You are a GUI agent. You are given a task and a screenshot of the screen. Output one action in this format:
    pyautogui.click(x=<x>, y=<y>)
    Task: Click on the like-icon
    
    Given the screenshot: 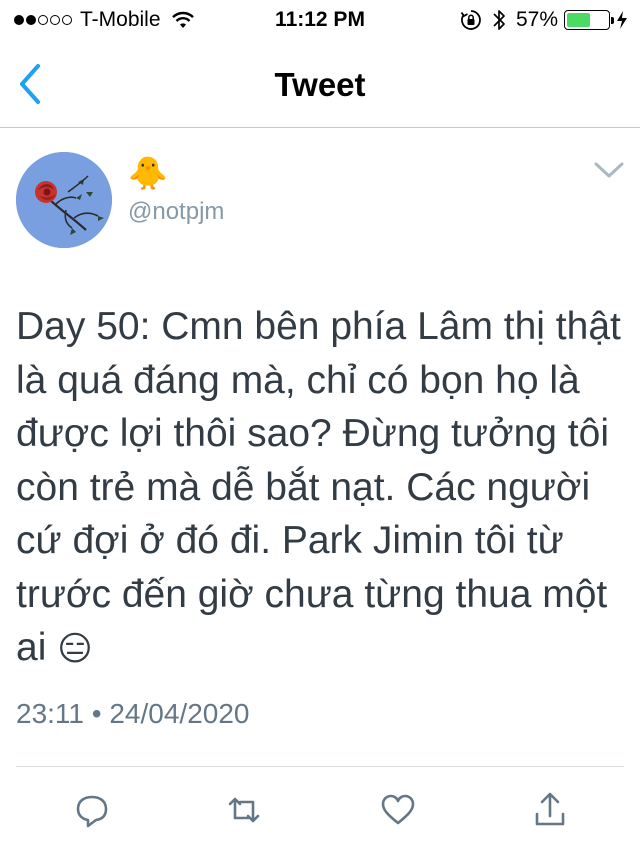 What is the action you would take?
    pyautogui.click(x=398, y=809)
    